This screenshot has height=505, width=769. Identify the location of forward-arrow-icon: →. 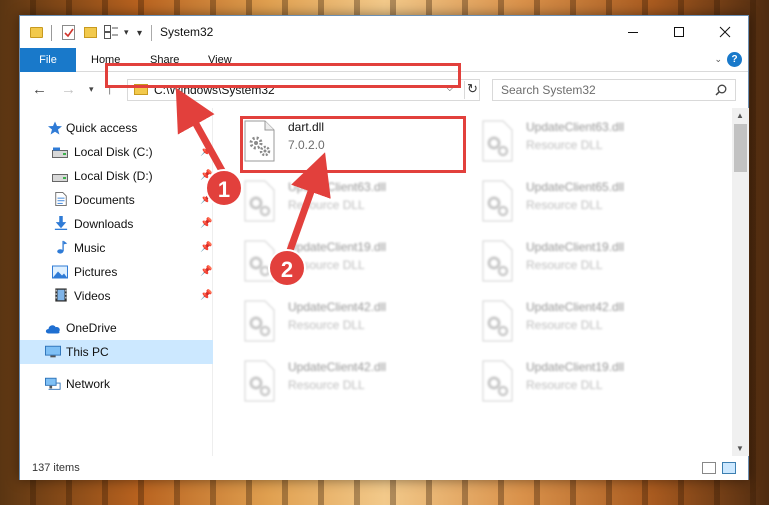
(68, 89).